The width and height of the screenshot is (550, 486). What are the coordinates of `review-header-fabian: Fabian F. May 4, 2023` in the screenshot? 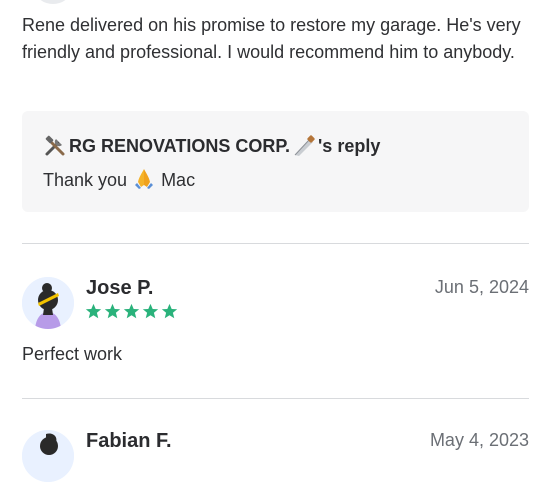 It's located at (275, 458).